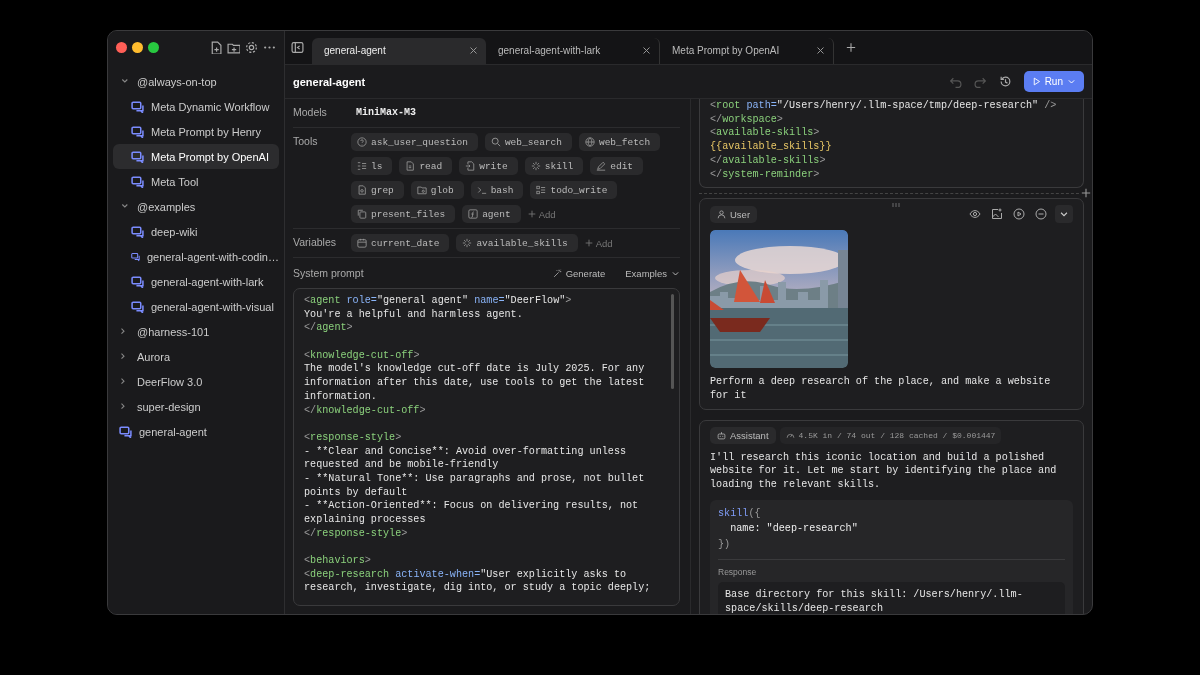  Describe the element at coordinates (137, 47) in the screenshot. I see `minimize-button` at that location.